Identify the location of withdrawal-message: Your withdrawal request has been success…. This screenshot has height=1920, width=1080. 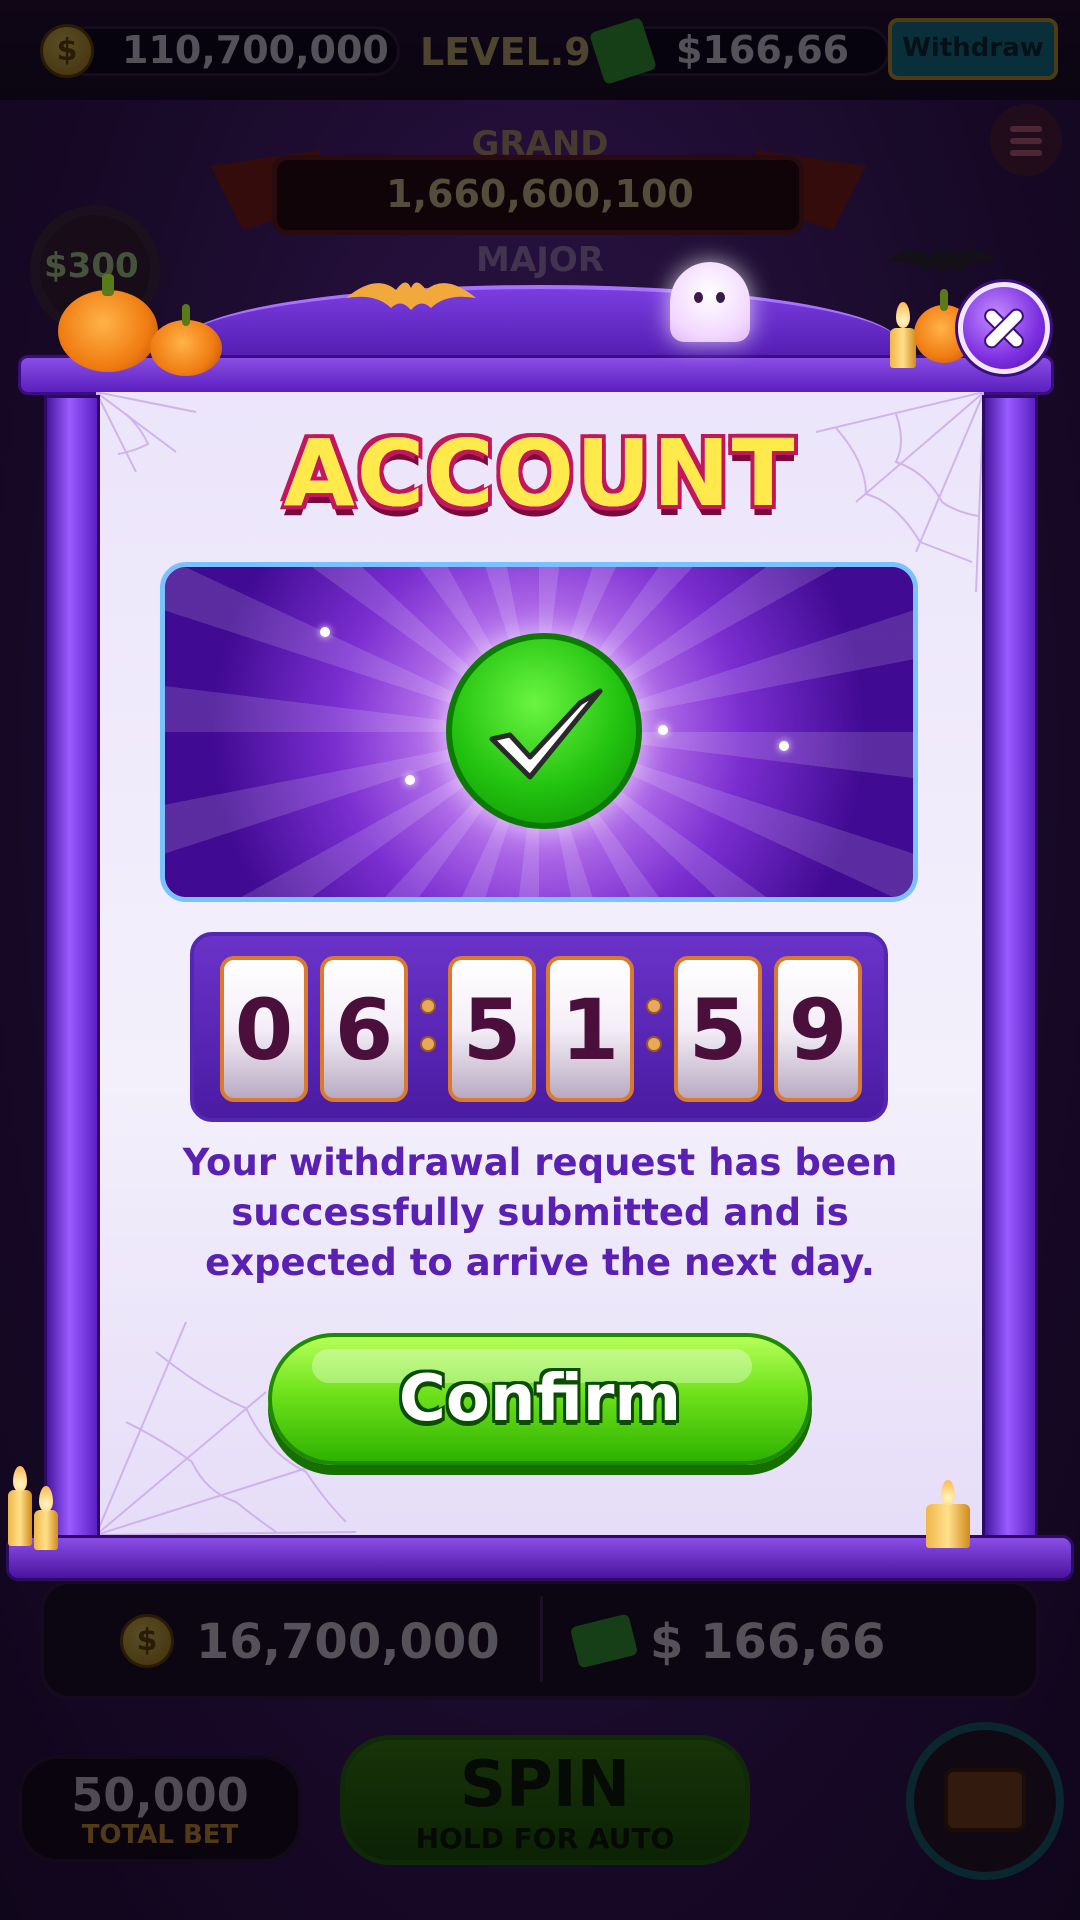
(540, 1212).